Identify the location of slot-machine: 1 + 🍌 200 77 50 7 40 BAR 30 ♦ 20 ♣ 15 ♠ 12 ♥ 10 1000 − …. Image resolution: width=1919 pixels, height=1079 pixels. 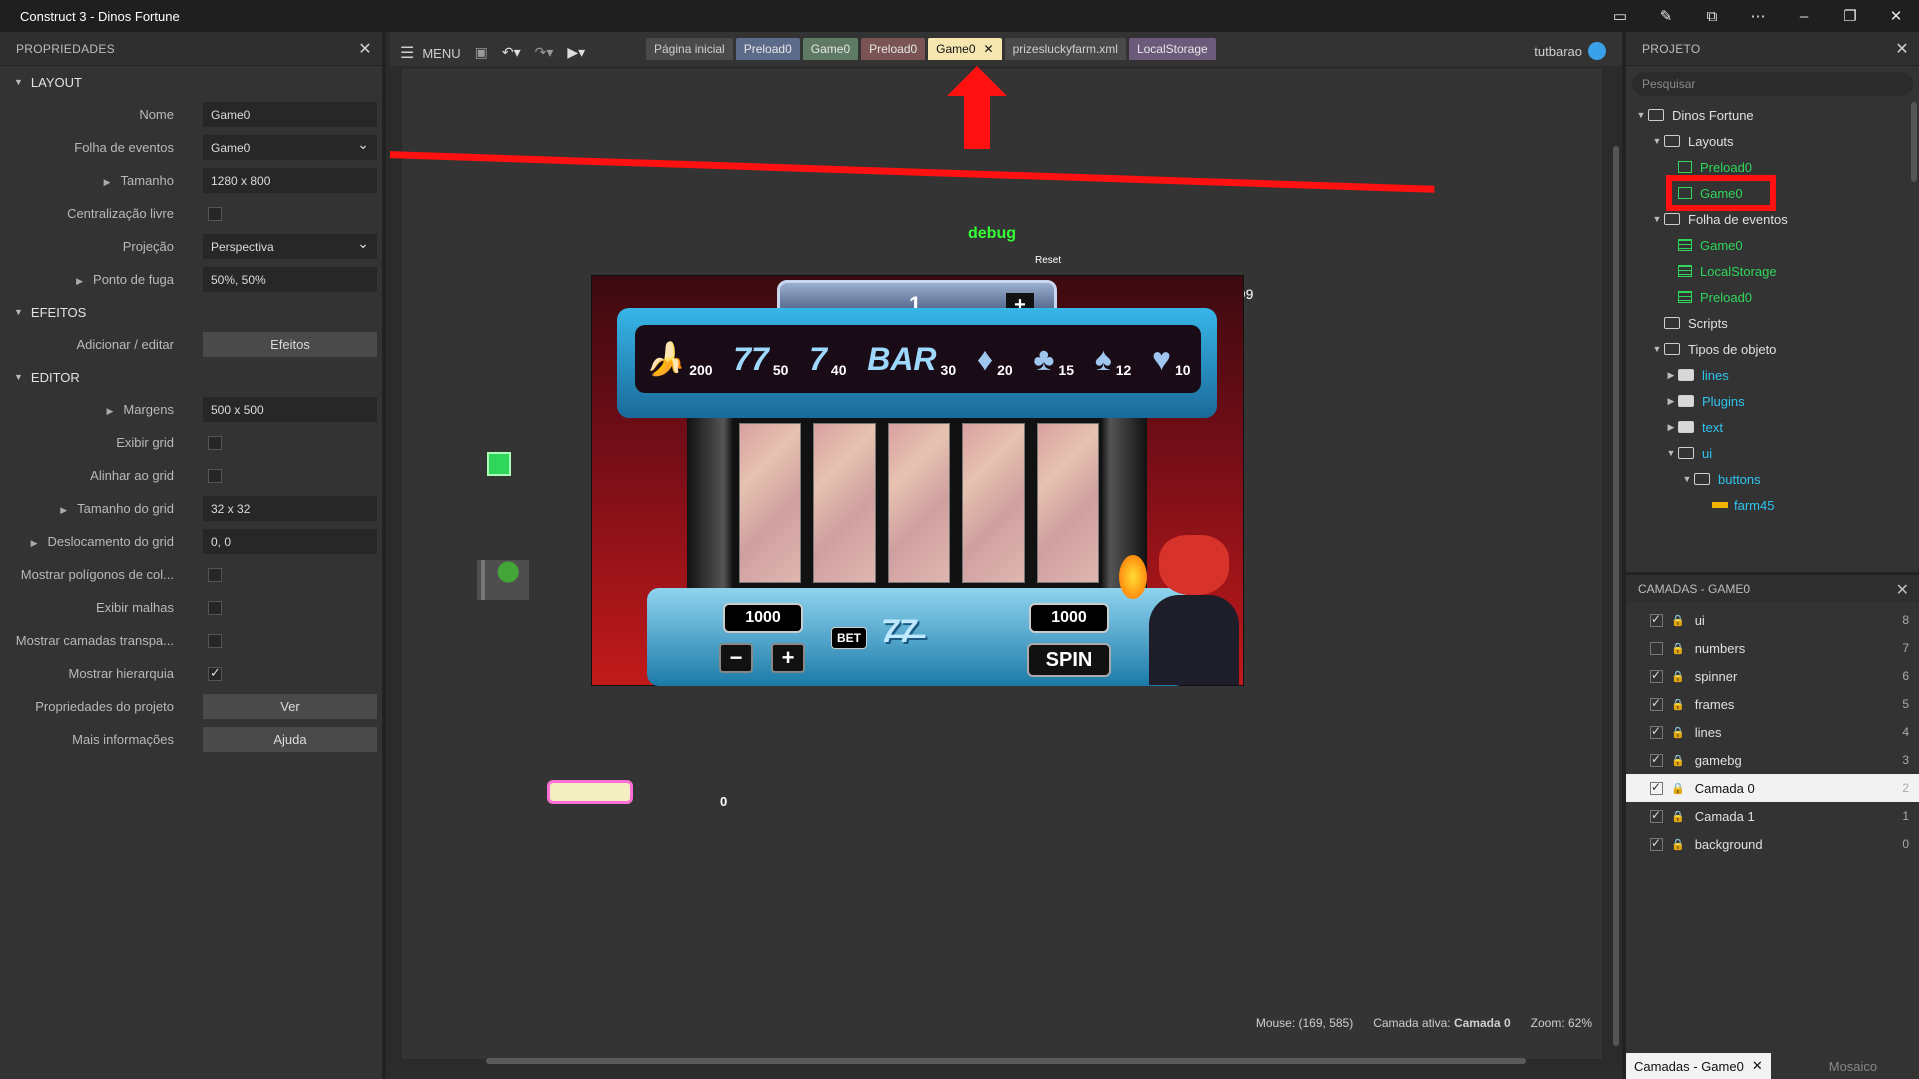
(917, 480).